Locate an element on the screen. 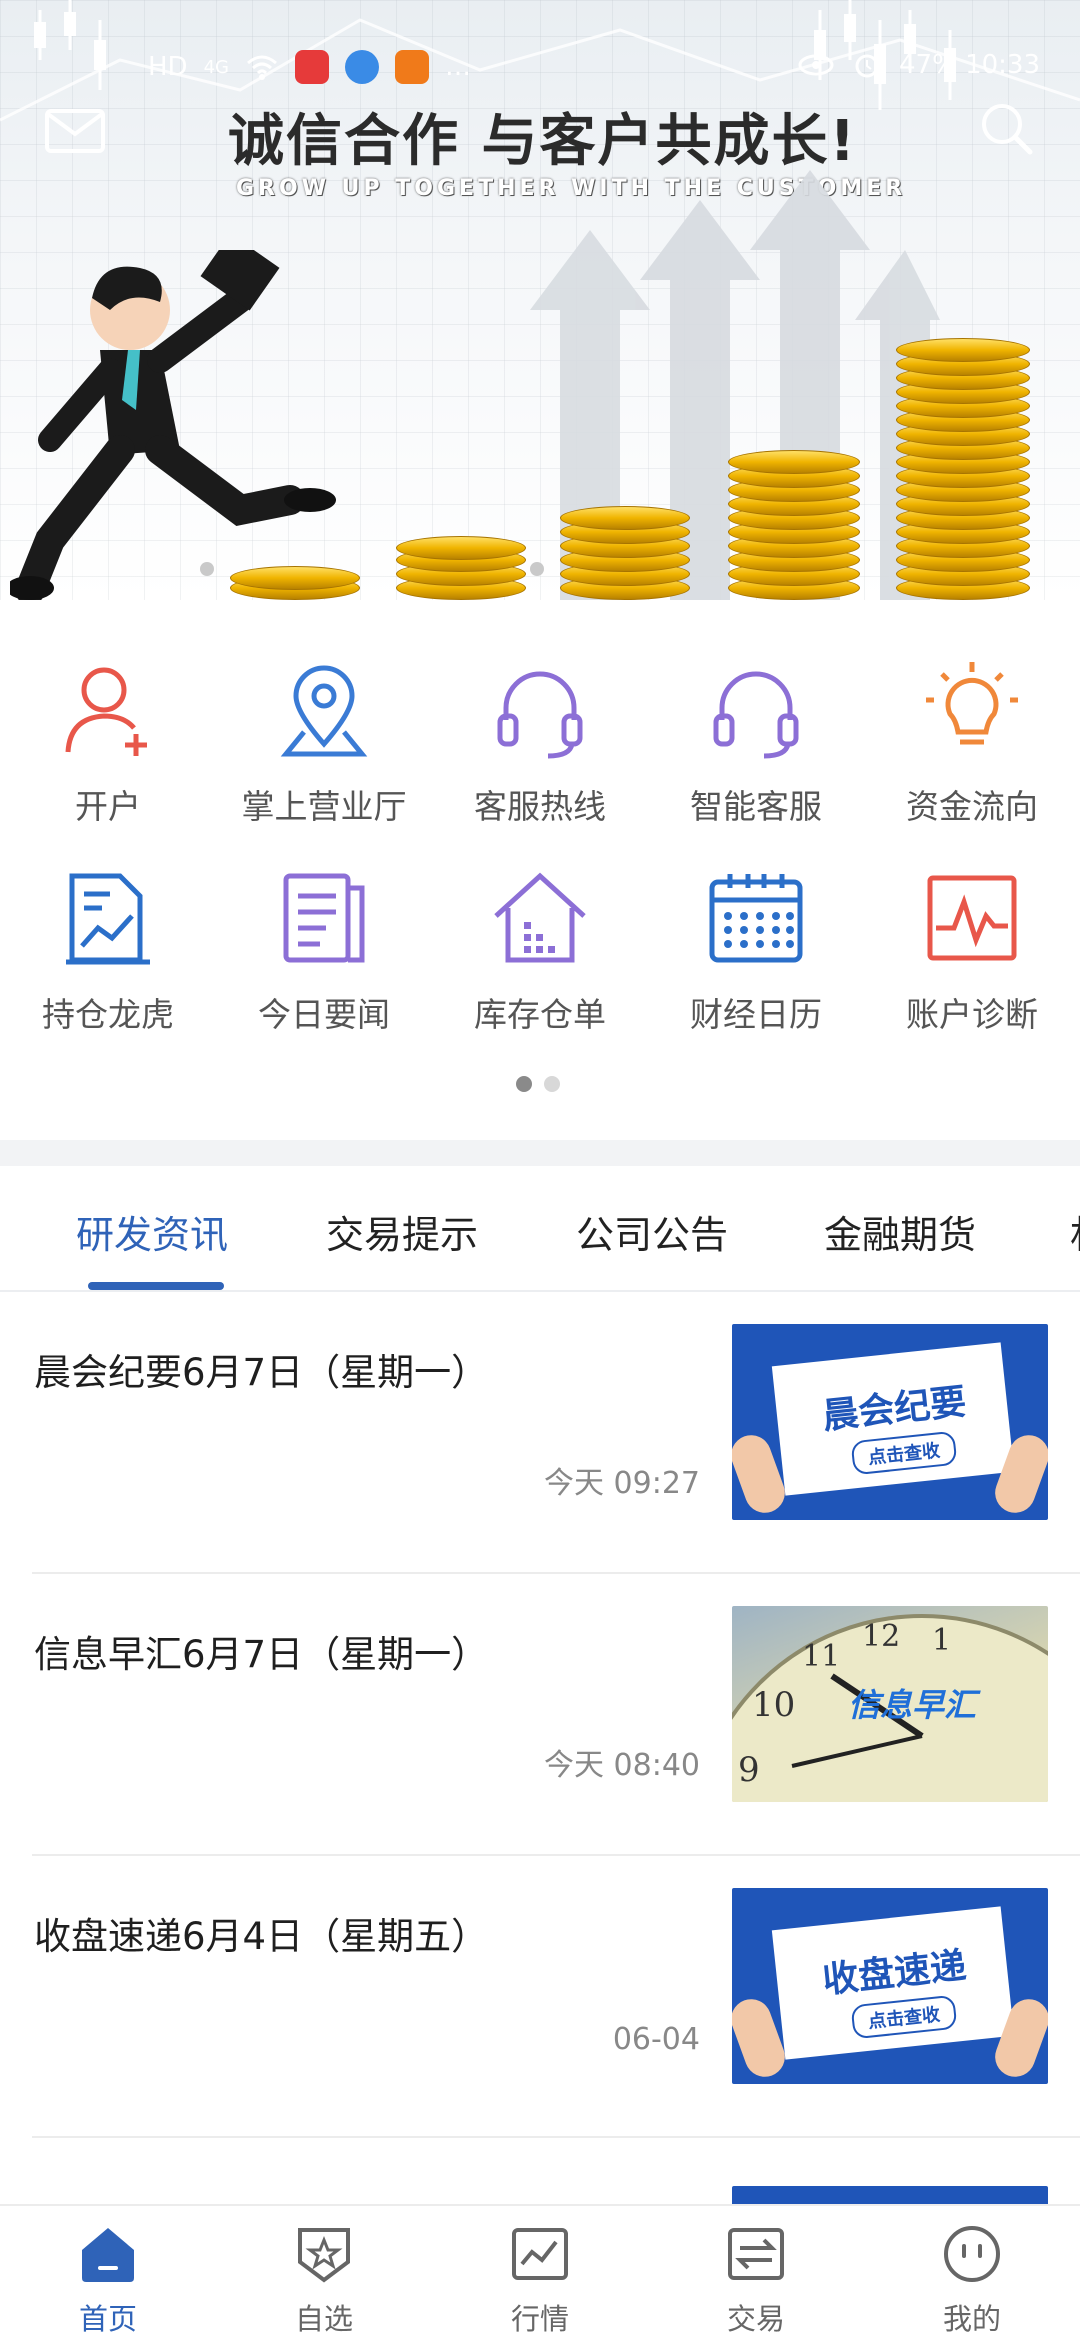  news-thumbnail: 收盘速递 点击查收 is located at coordinates (890, 1986).